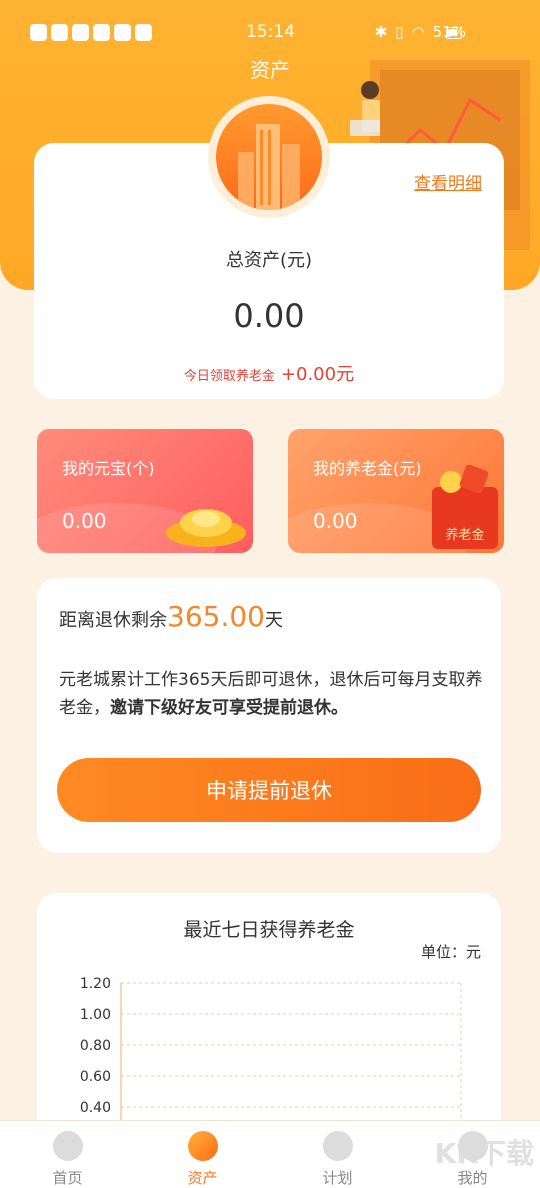  I want to click on status-time: 15:14, so click(270, 32).